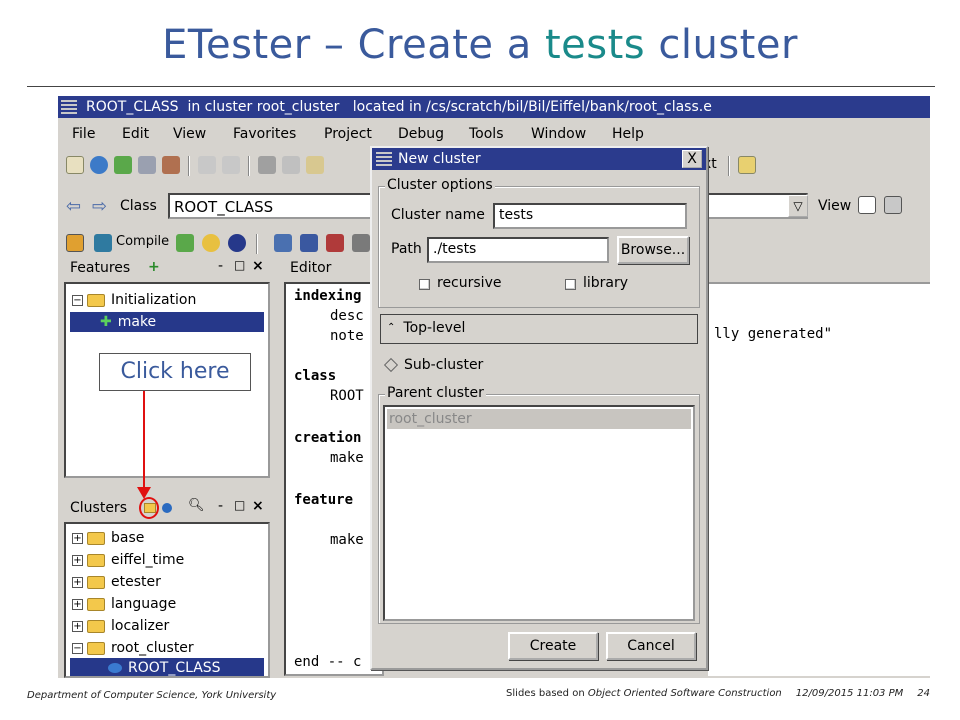 The width and height of the screenshot is (960, 720). Describe the element at coordinates (283, 243) in the screenshot. I see `debug-icon` at that location.